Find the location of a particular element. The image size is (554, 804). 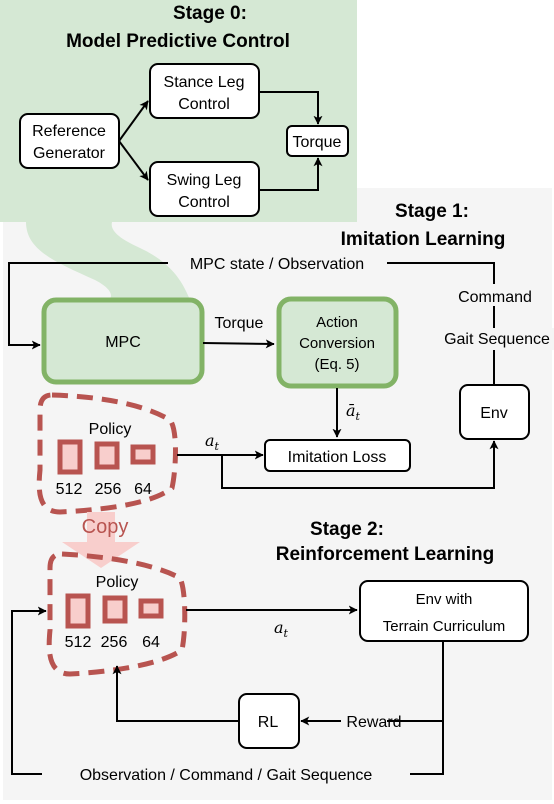

swing-leg-control-node: Swing Leg Control is located at coordinates (204, 189).